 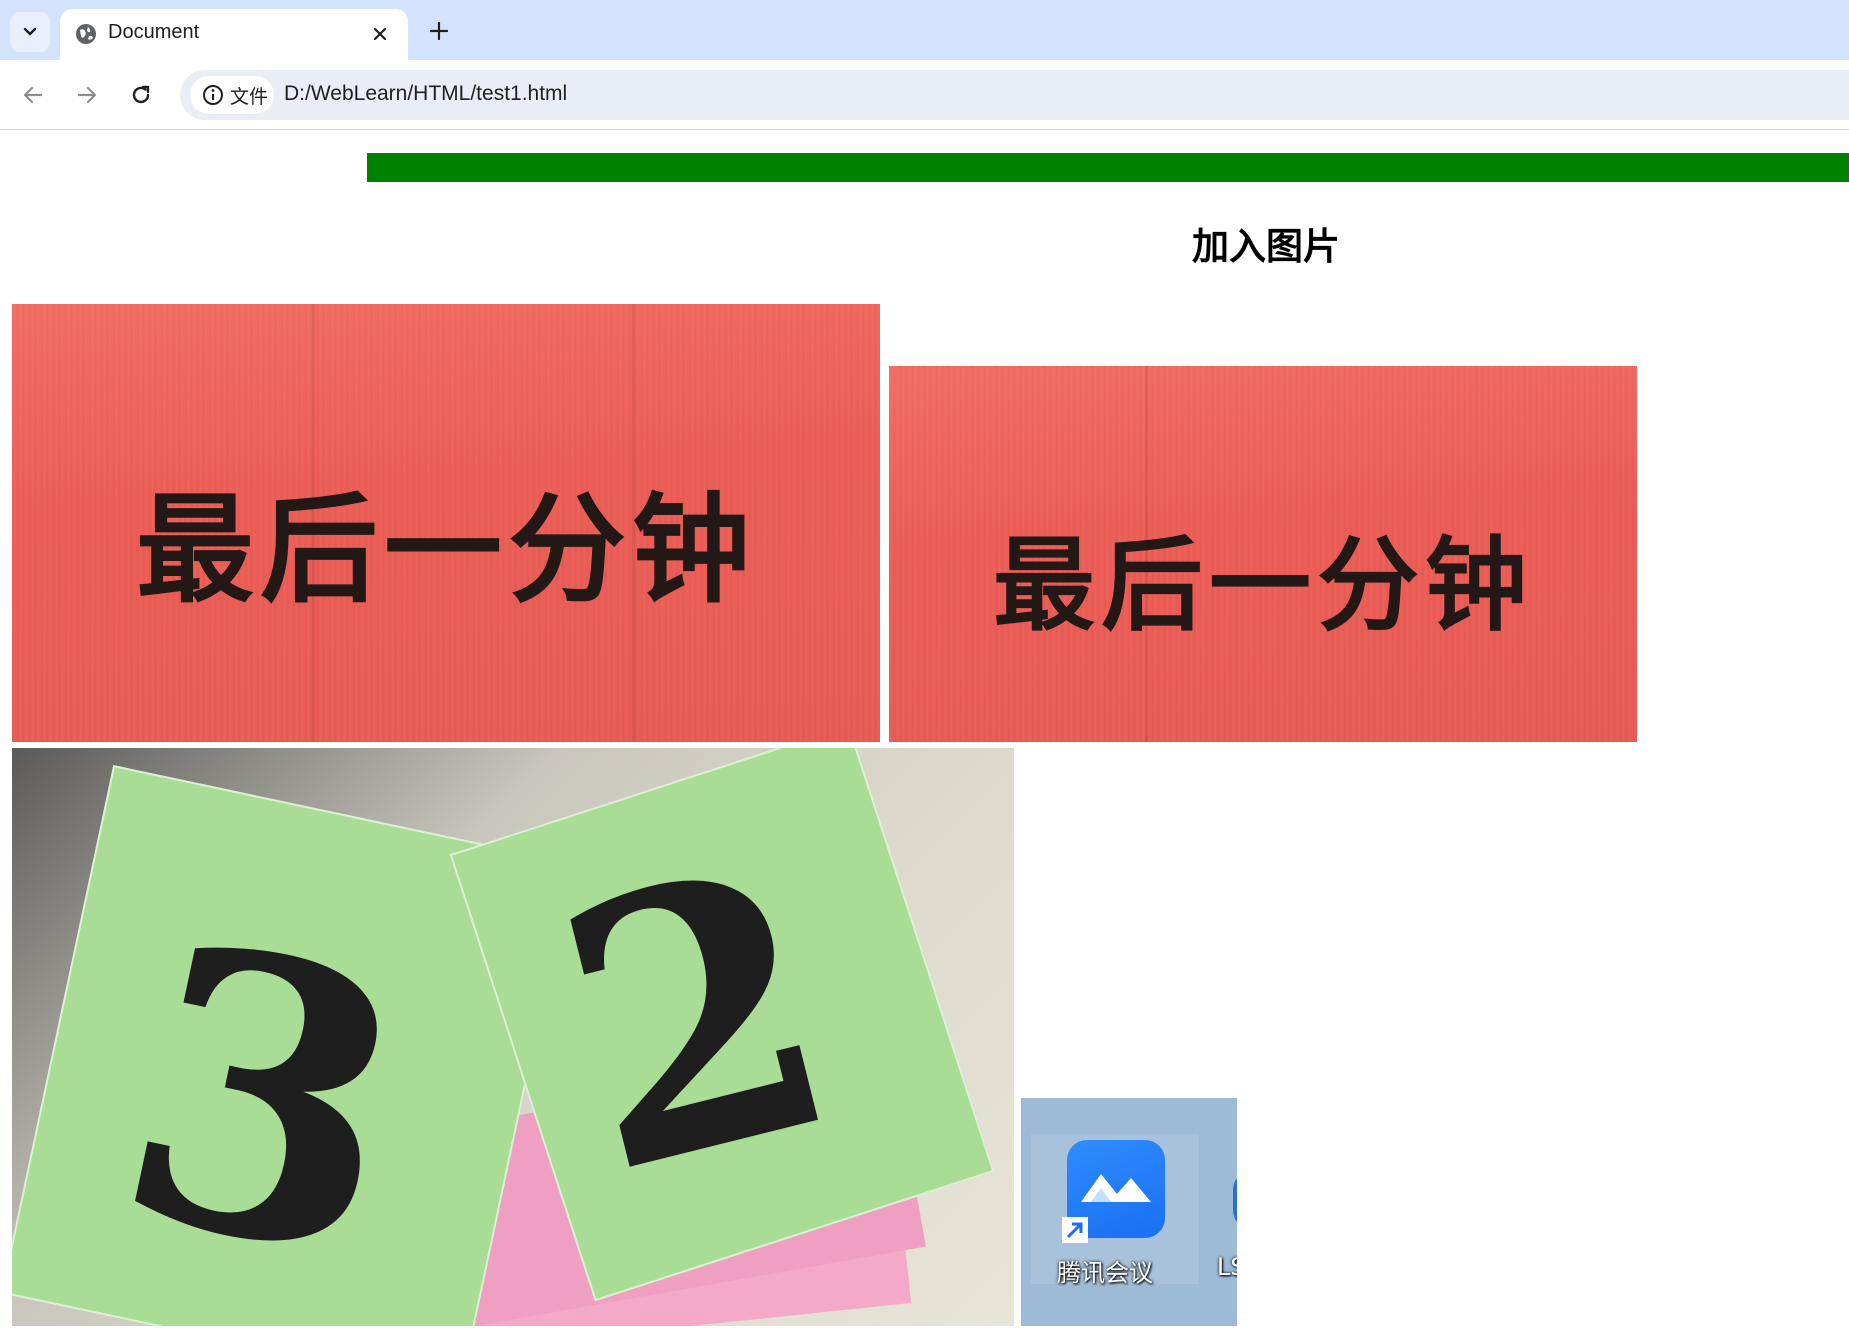 I want to click on info-icon, so click(x=213, y=95).